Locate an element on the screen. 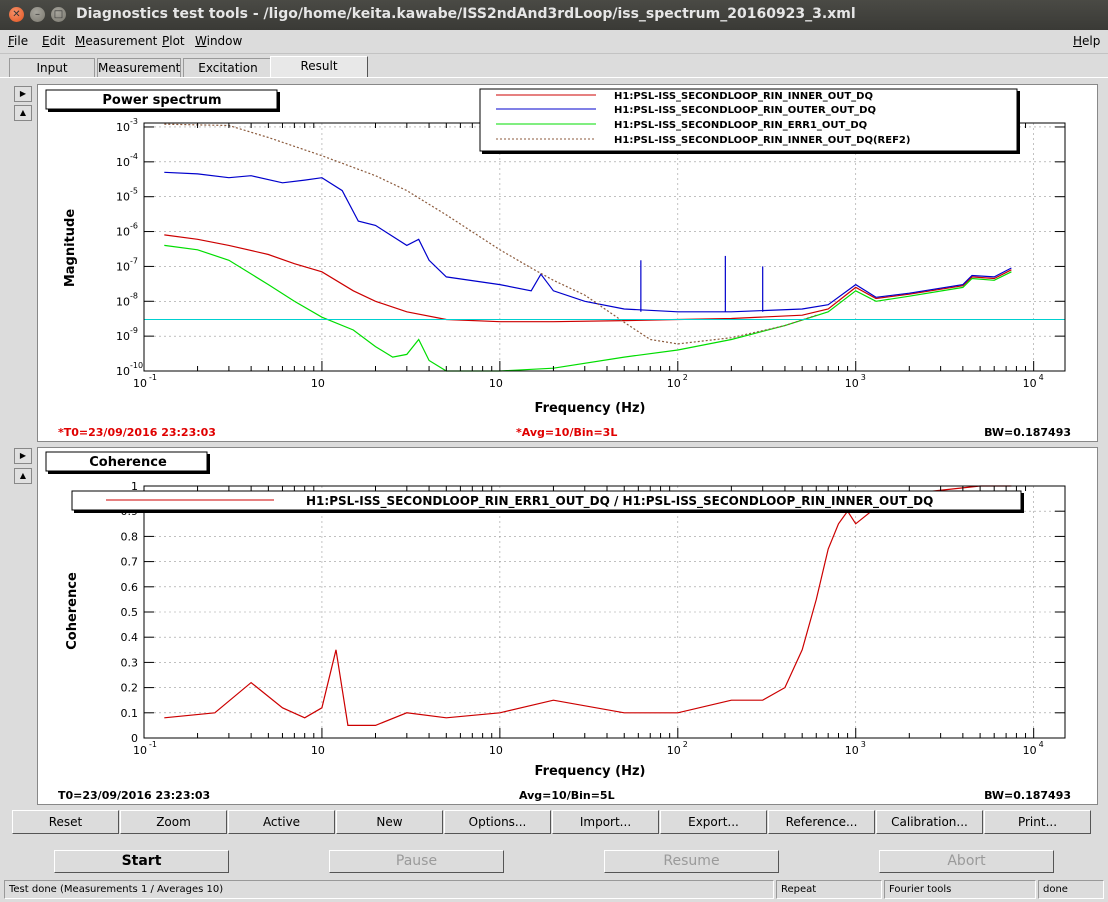 The height and width of the screenshot is (902, 1108). tab-measurement: Measurement is located at coordinates (139, 68).